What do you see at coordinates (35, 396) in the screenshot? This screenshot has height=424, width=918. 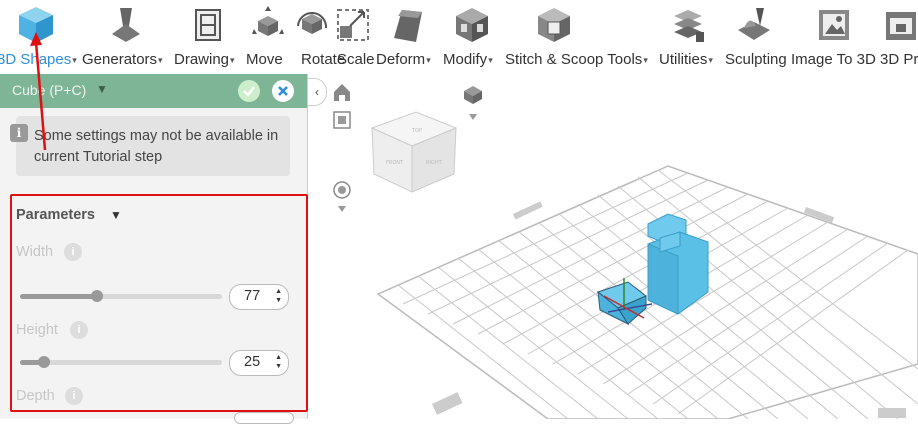 I see `depth-label: Depth` at bounding box center [35, 396].